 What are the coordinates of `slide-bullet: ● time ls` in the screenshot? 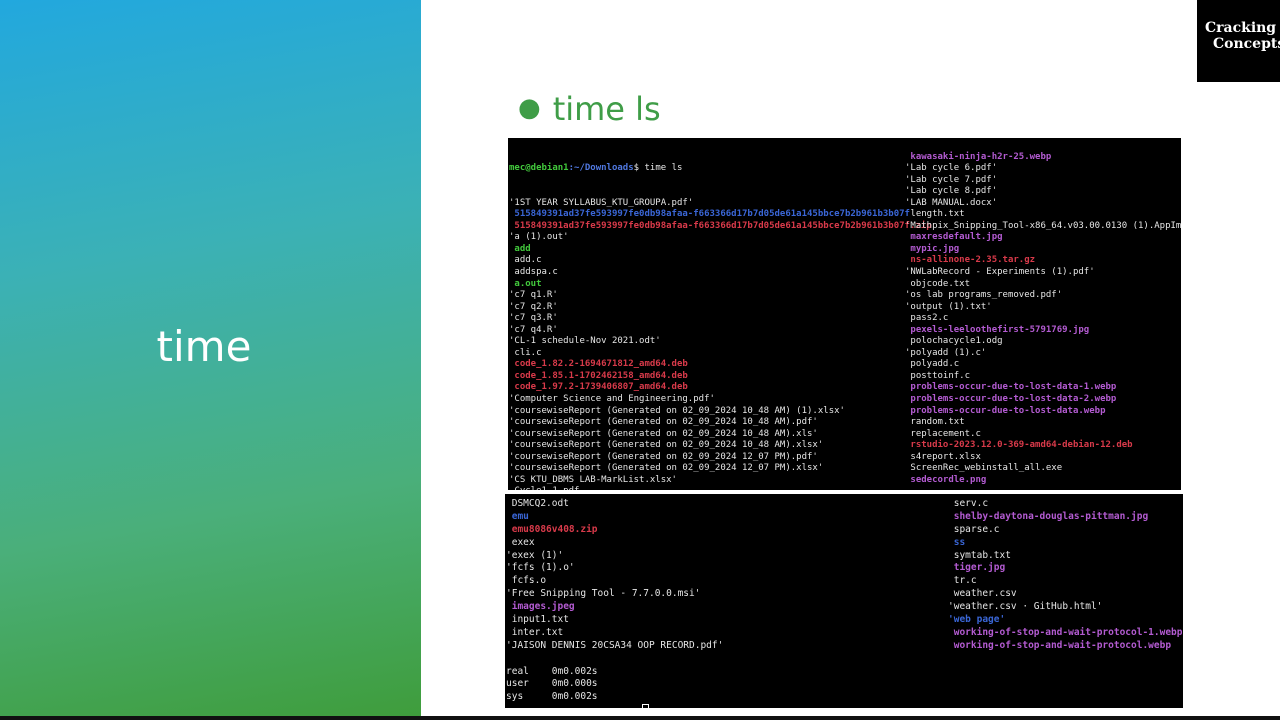 It's located at (589, 109).